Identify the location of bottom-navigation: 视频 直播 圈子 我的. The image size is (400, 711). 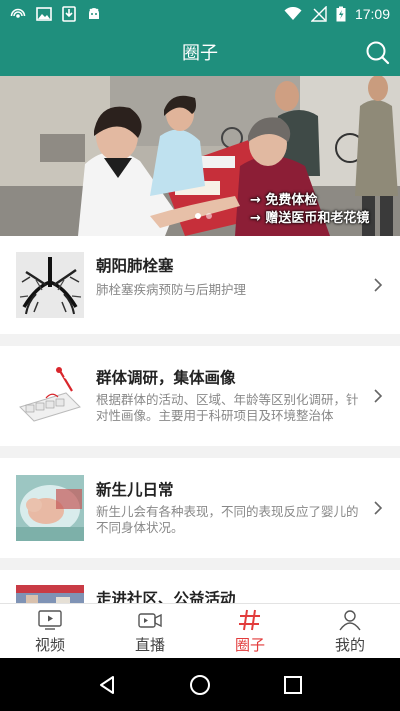
(200, 630).